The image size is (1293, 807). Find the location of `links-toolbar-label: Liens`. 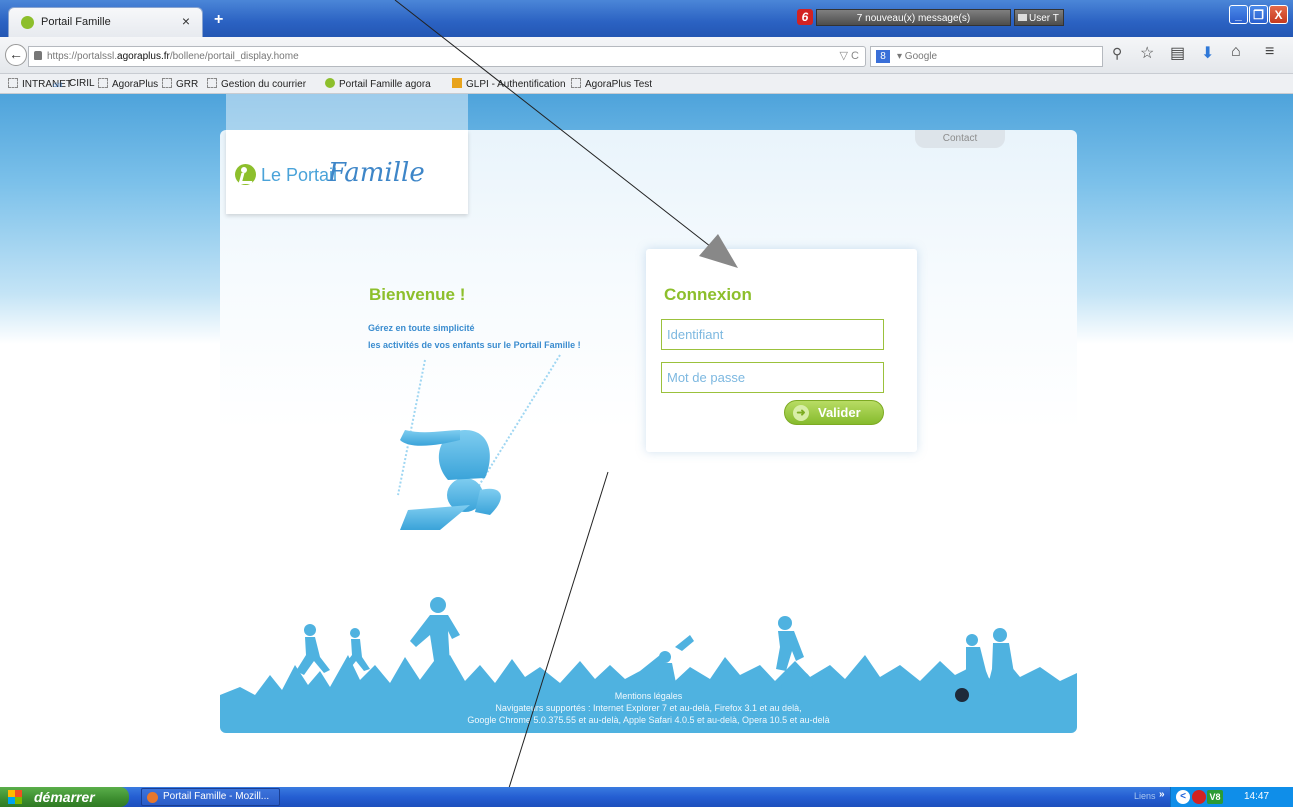

links-toolbar-label: Liens is located at coordinates (1145, 796).